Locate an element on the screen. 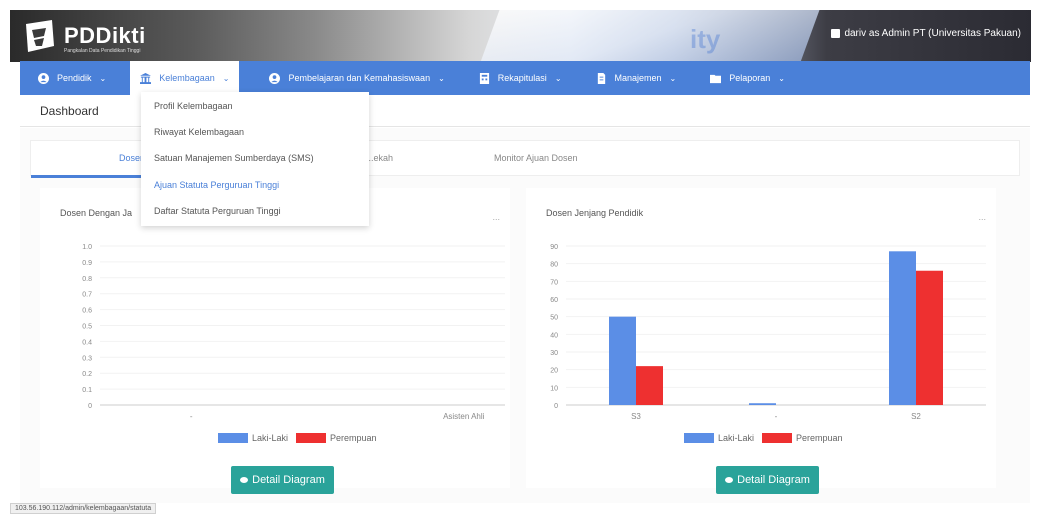 The image size is (1041, 514). chart-jenjang-pendidik: 90 80 70 60 50 40 30 20 10 0 S3 - S2 is located at coordinates (768, 332).